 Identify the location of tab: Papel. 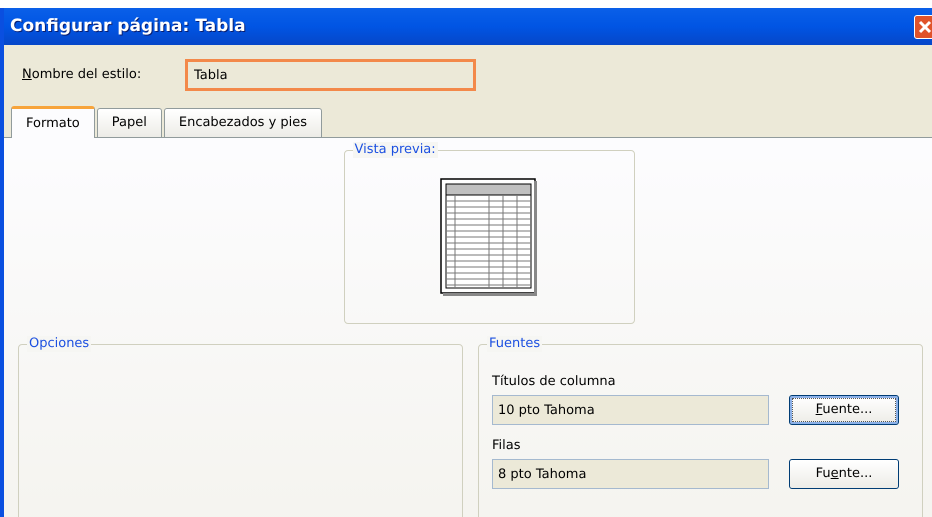
(129, 122).